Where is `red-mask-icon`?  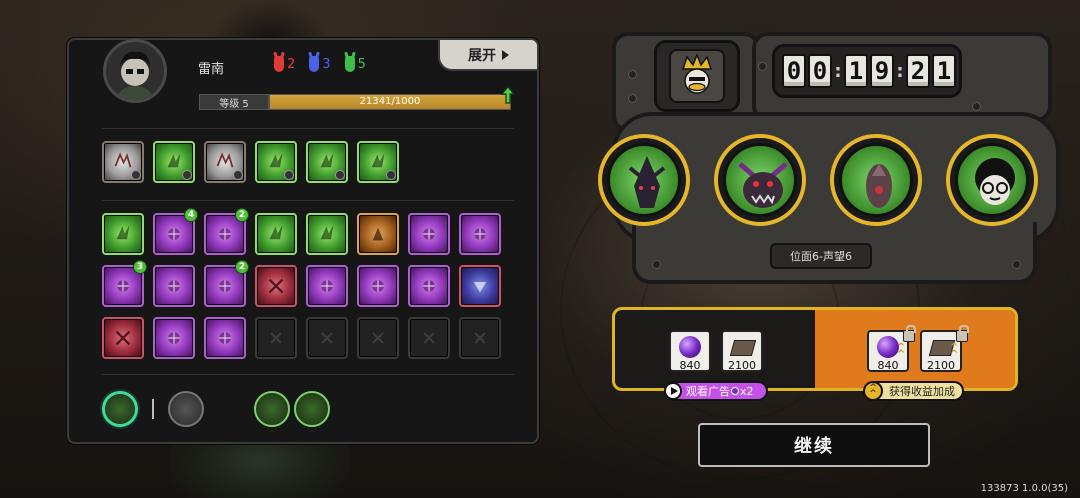
red-mask-icon is located at coordinates (279, 64).